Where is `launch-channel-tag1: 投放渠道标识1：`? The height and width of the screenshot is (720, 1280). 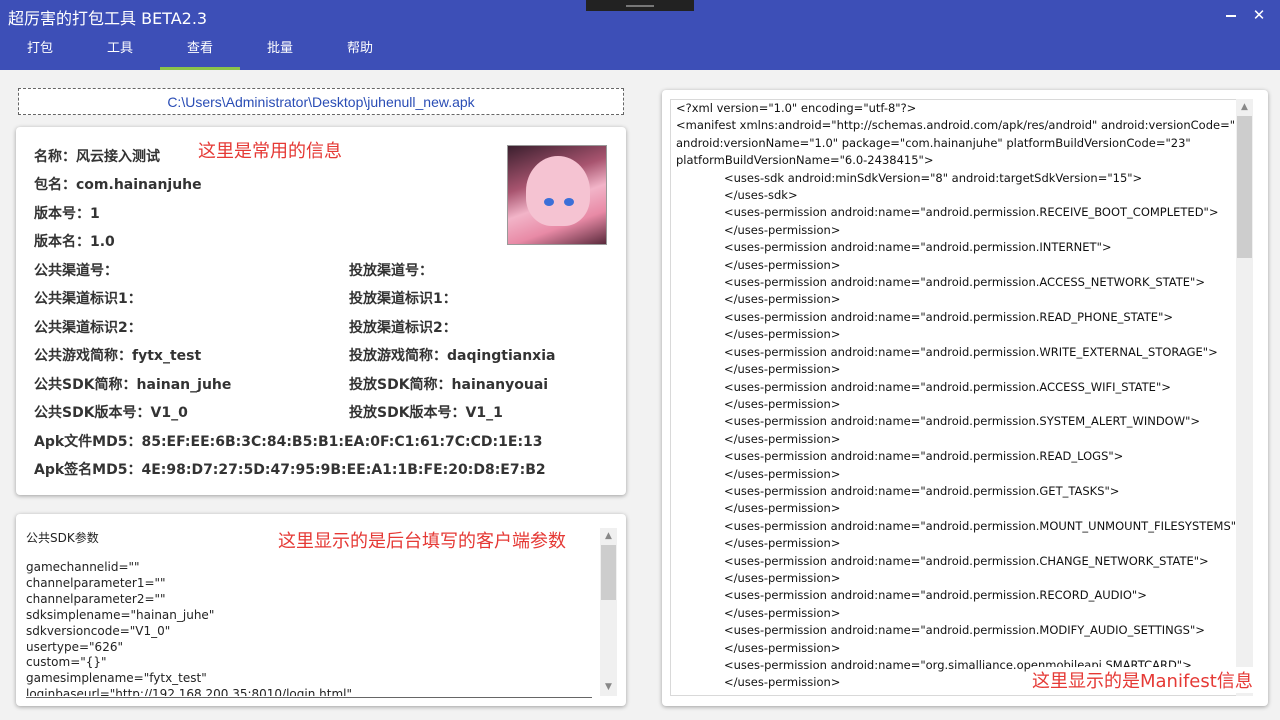
launch-channel-tag1: 投放渠道标识1： is located at coordinates (403, 299).